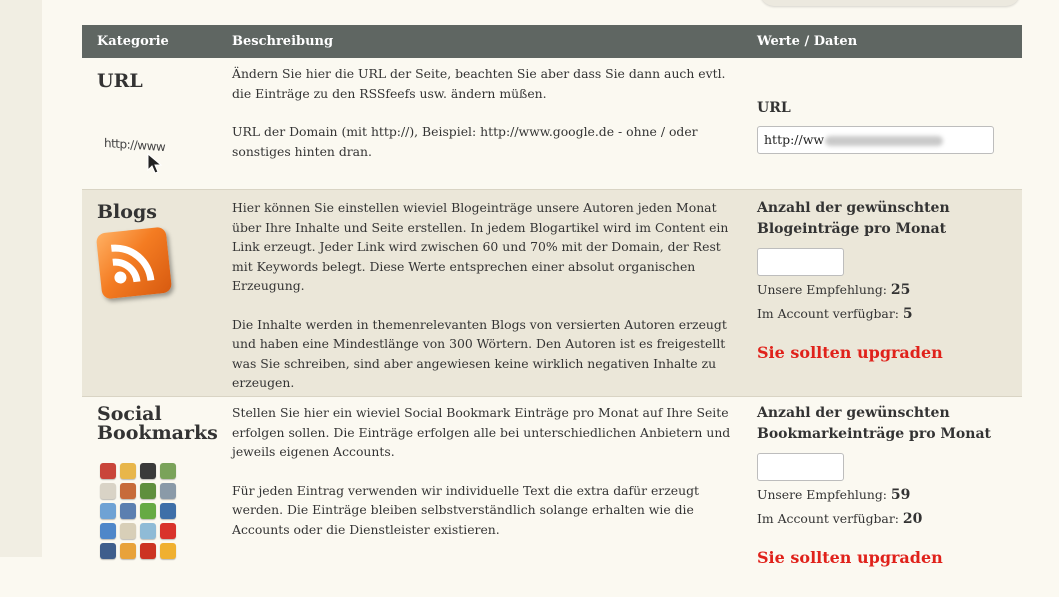 This screenshot has height=597, width=1059. I want to click on header-values: Werte / Daten, so click(807, 41).